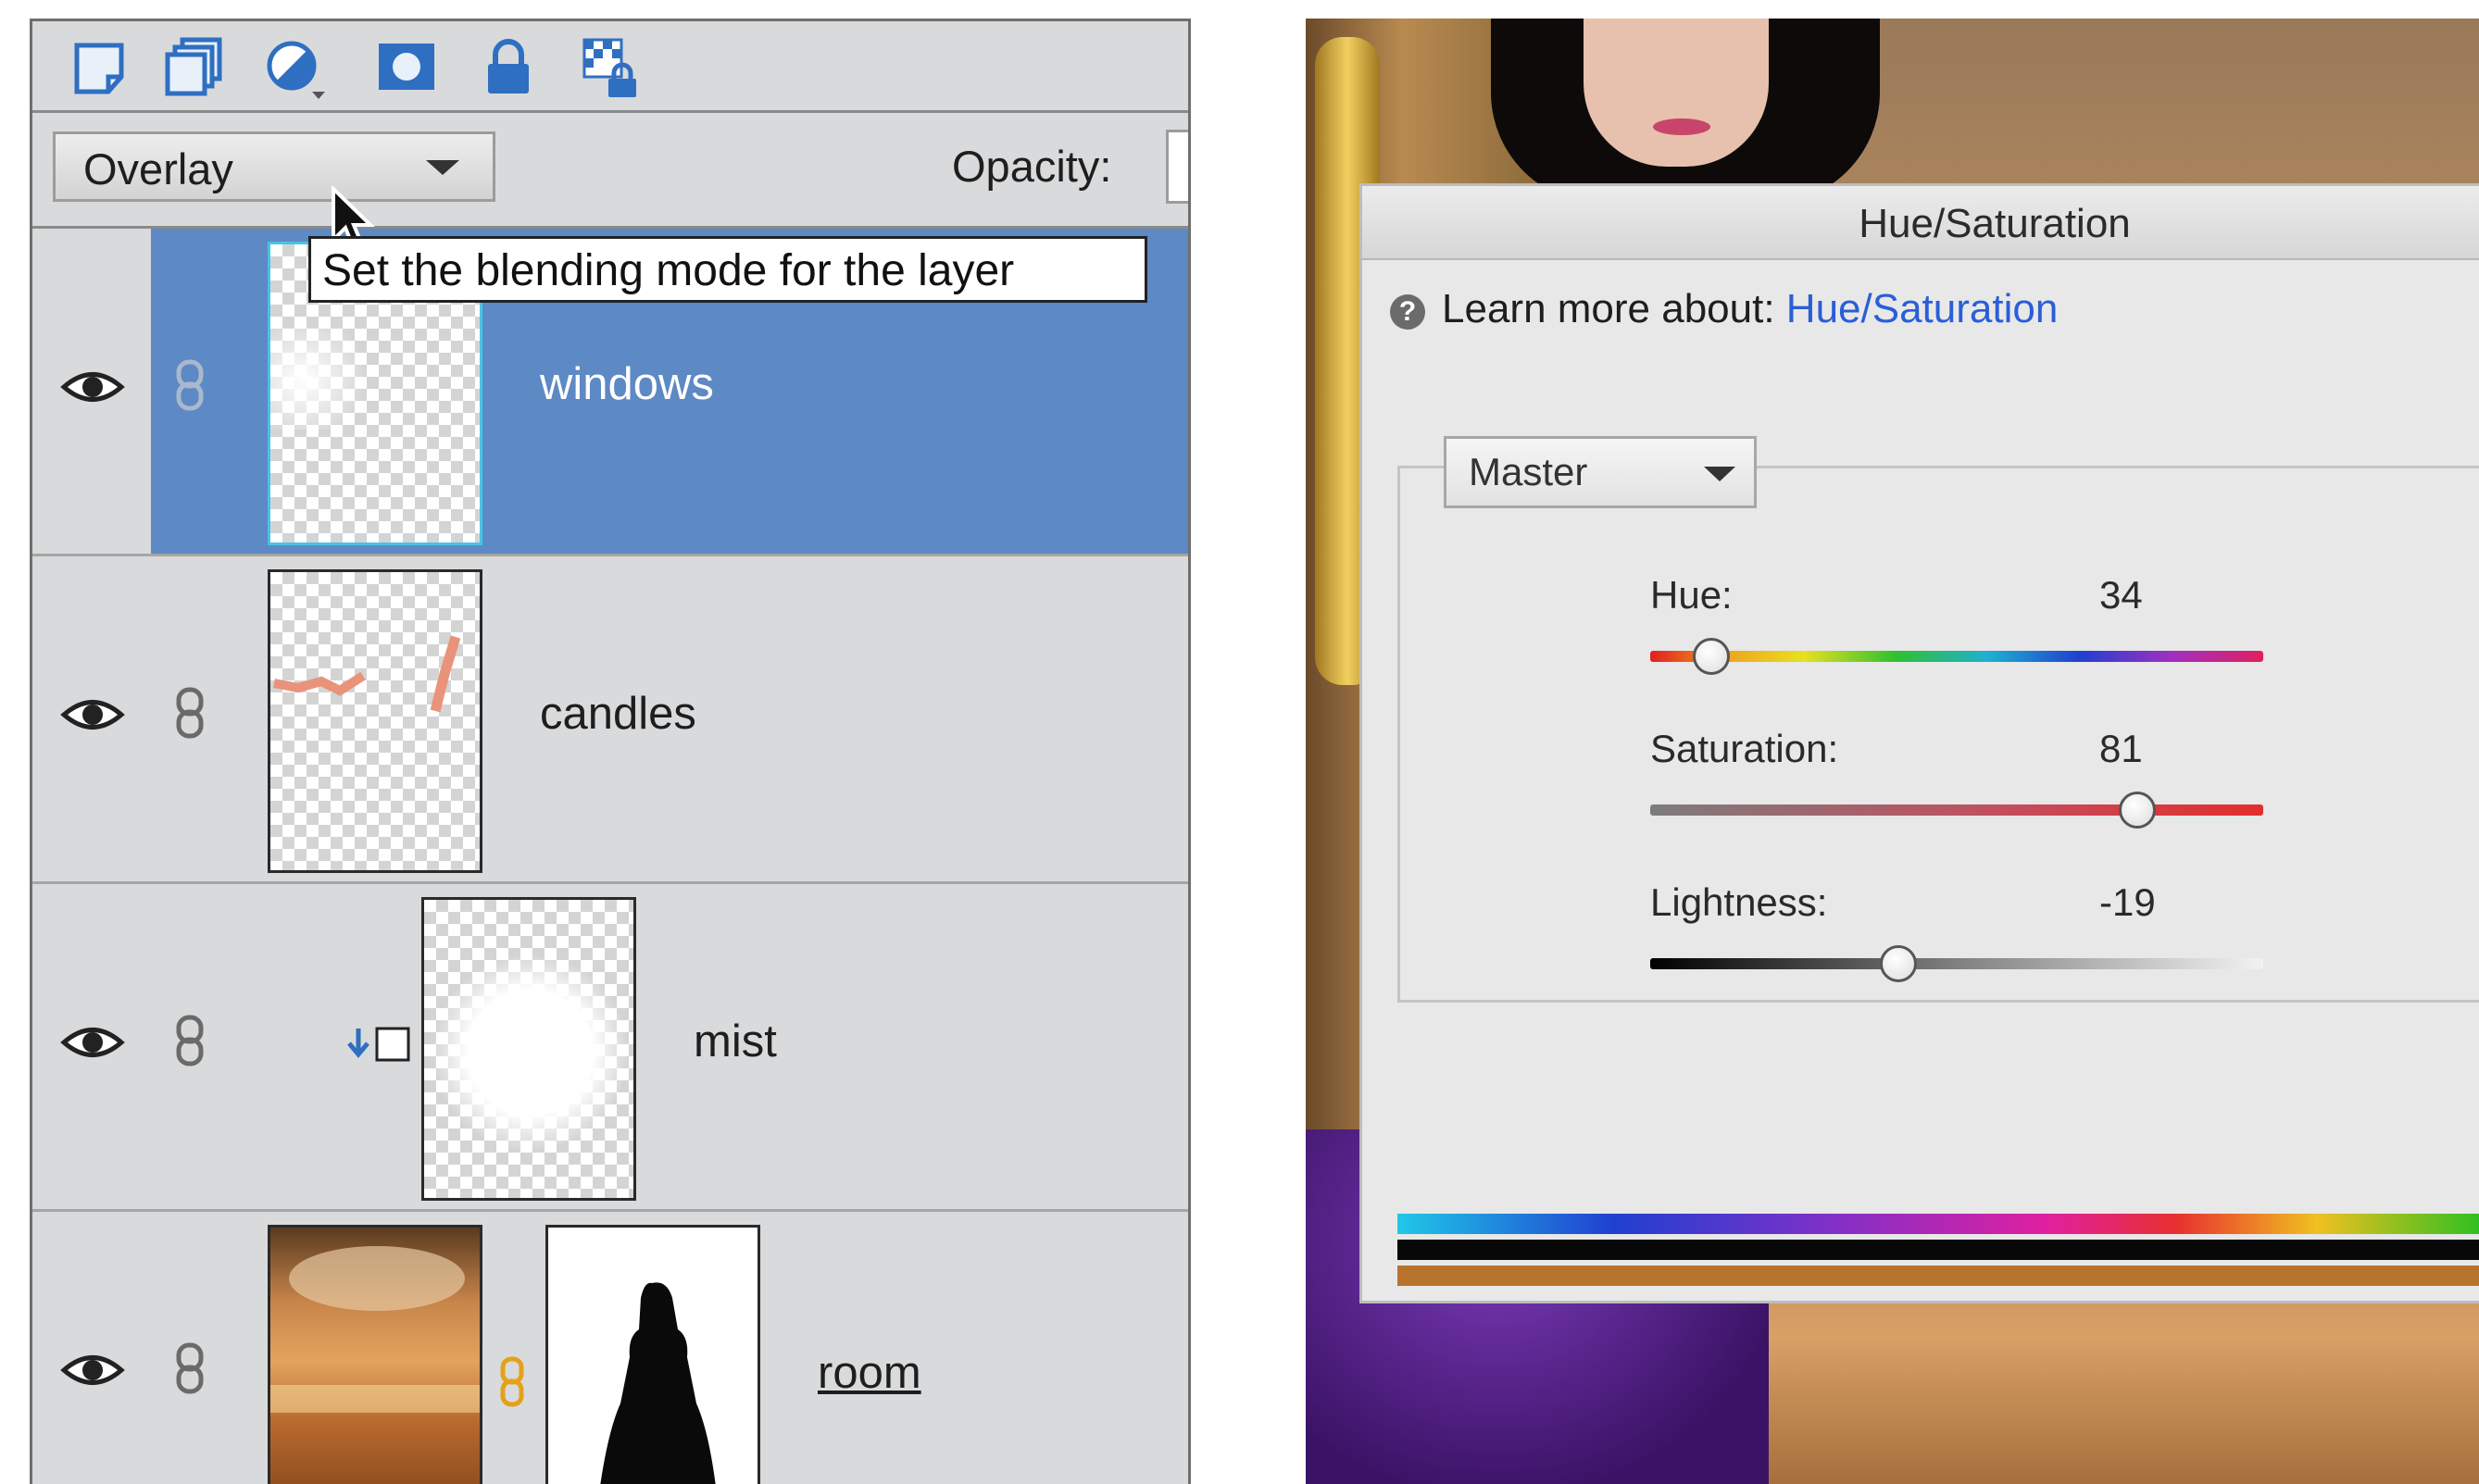 This screenshot has width=2479, height=1484. I want to click on layer-row-mist: mist, so click(610, 1048).